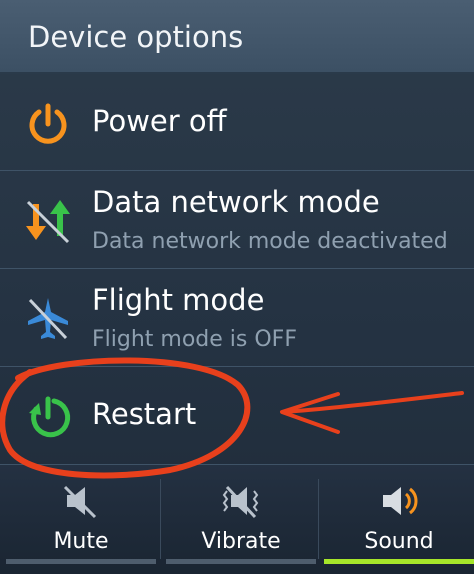 Image resolution: width=474 pixels, height=574 pixels. Describe the element at coordinates (50, 417) in the screenshot. I see `restart-icon` at that location.